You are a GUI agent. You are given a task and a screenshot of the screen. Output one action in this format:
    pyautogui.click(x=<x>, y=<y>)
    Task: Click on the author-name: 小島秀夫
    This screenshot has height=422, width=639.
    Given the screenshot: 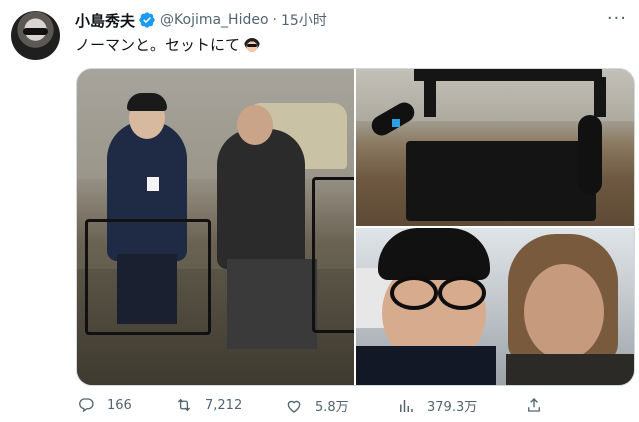 What is the action you would take?
    pyautogui.click(x=105, y=20)
    